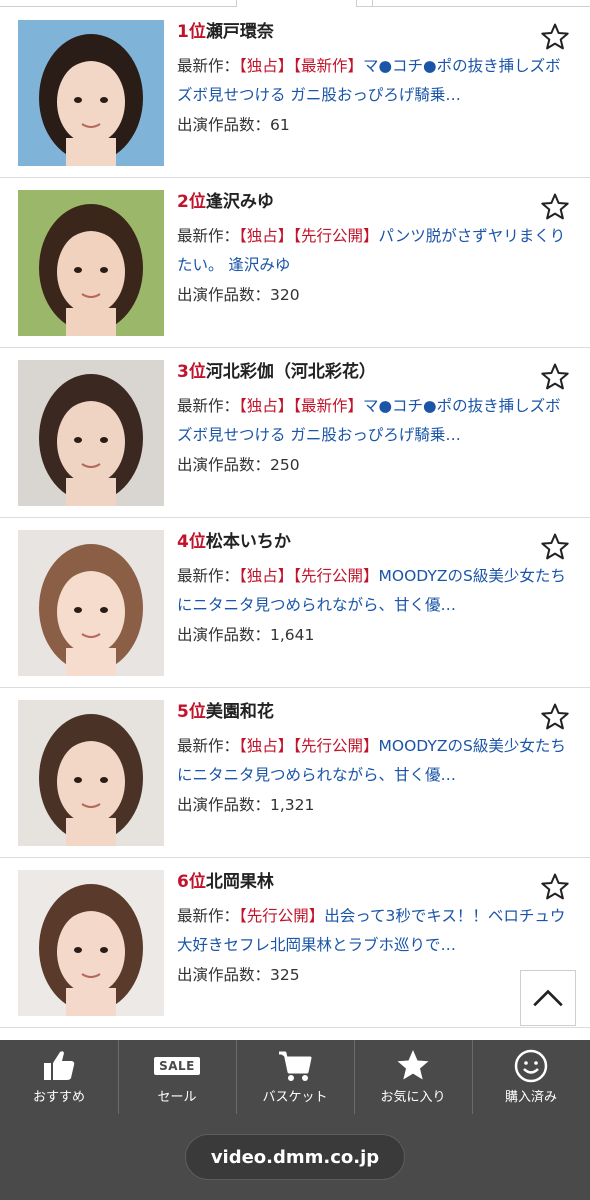  What do you see at coordinates (377, 805) in the screenshot?
I see `works-count: 出演作品数：1,321` at bounding box center [377, 805].